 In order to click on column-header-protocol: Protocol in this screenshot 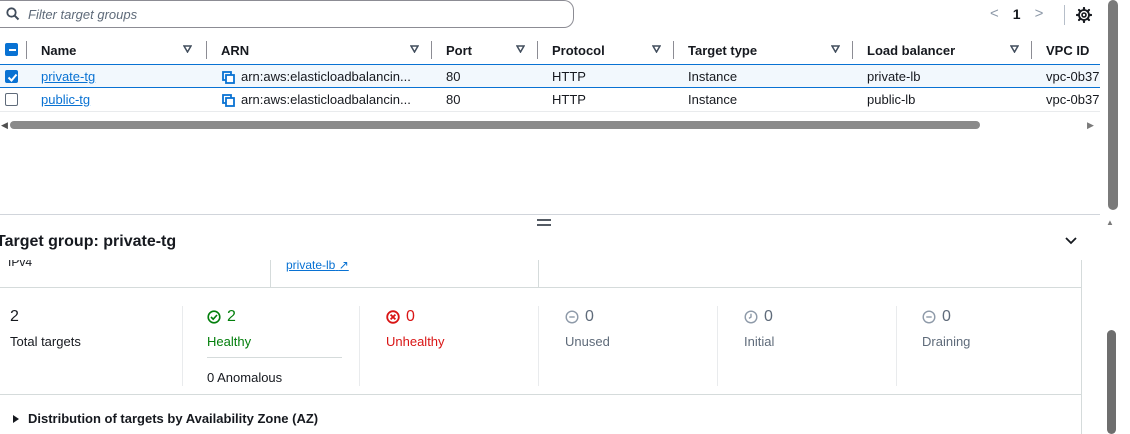, I will do `click(578, 50)`.